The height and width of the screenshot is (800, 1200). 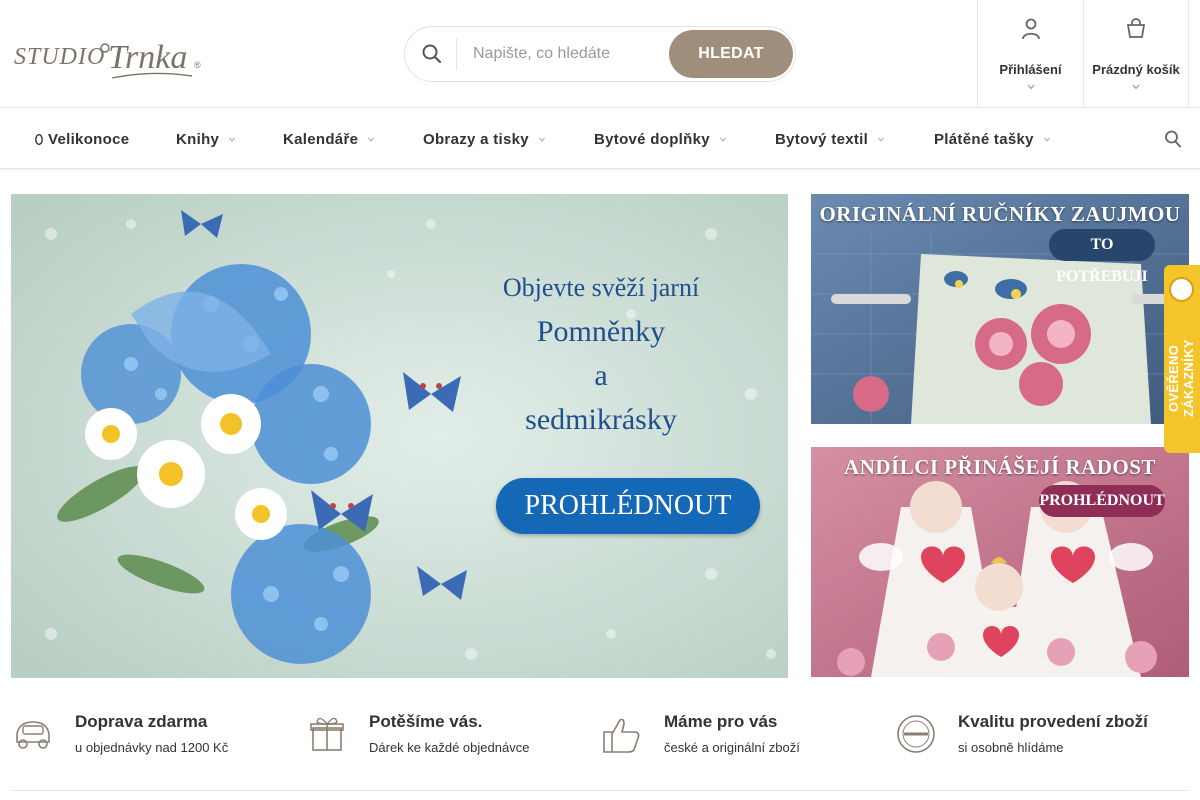 What do you see at coordinates (601, 287) in the screenshot?
I see `hero-line-1: Objevte svěží jarní` at bounding box center [601, 287].